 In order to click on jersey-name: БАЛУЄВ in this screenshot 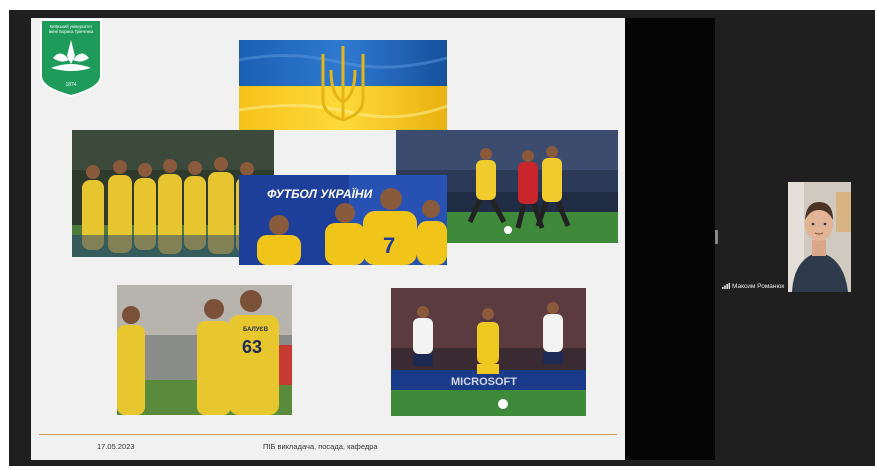, I will do `click(256, 330)`.